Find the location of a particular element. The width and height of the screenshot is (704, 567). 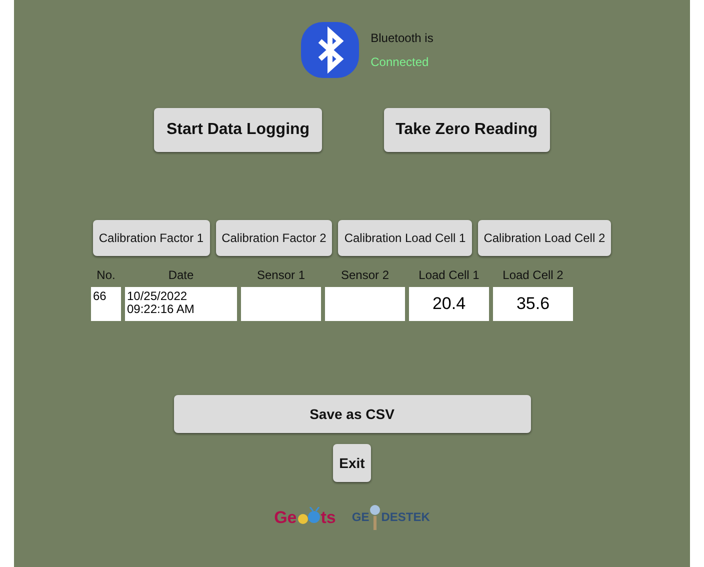

logo-text: DESTEK is located at coordinates (405, 517).